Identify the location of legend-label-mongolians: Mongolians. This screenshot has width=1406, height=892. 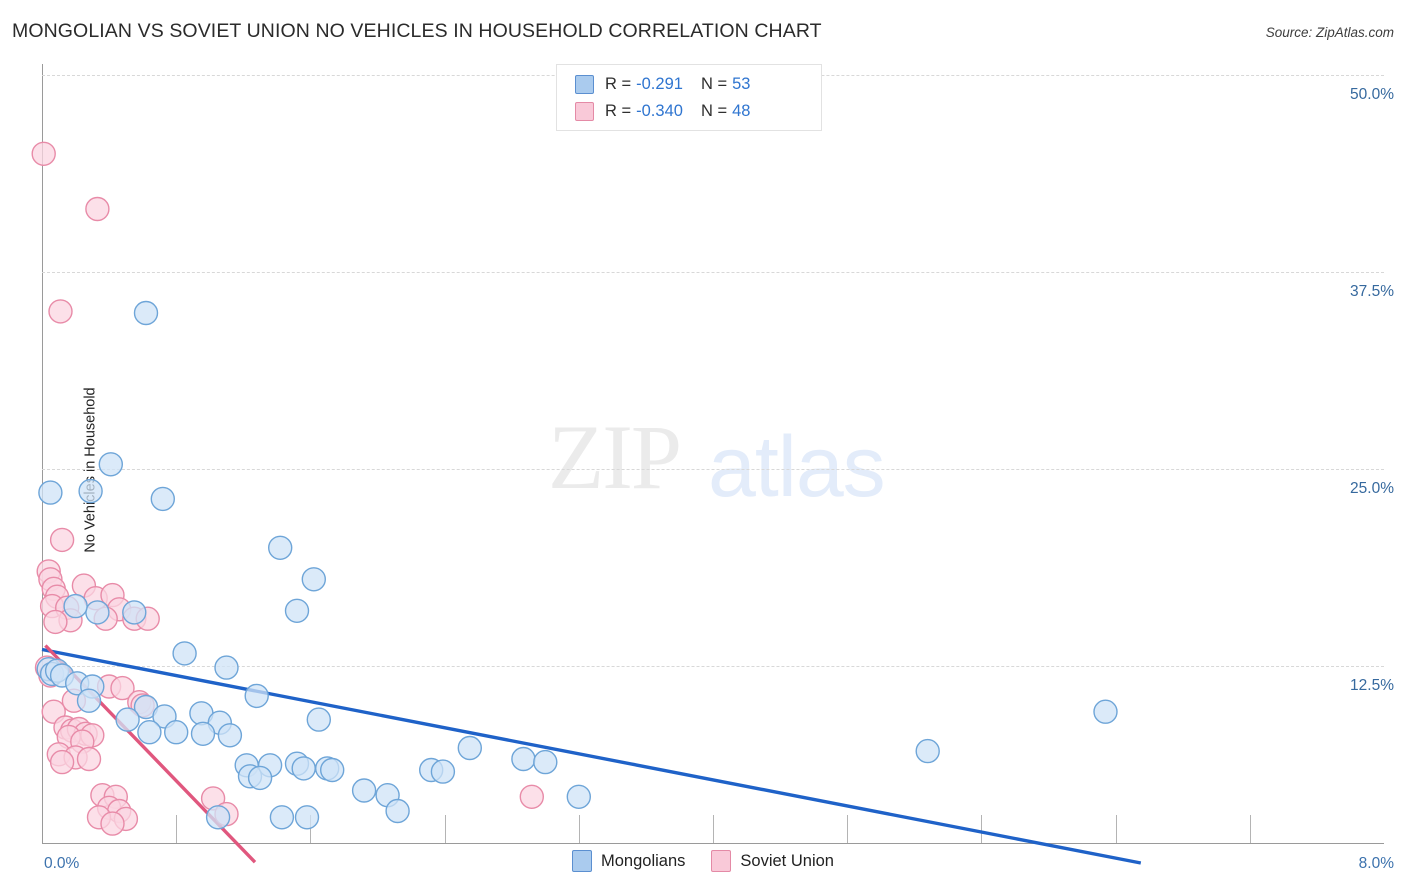
(643, 860).